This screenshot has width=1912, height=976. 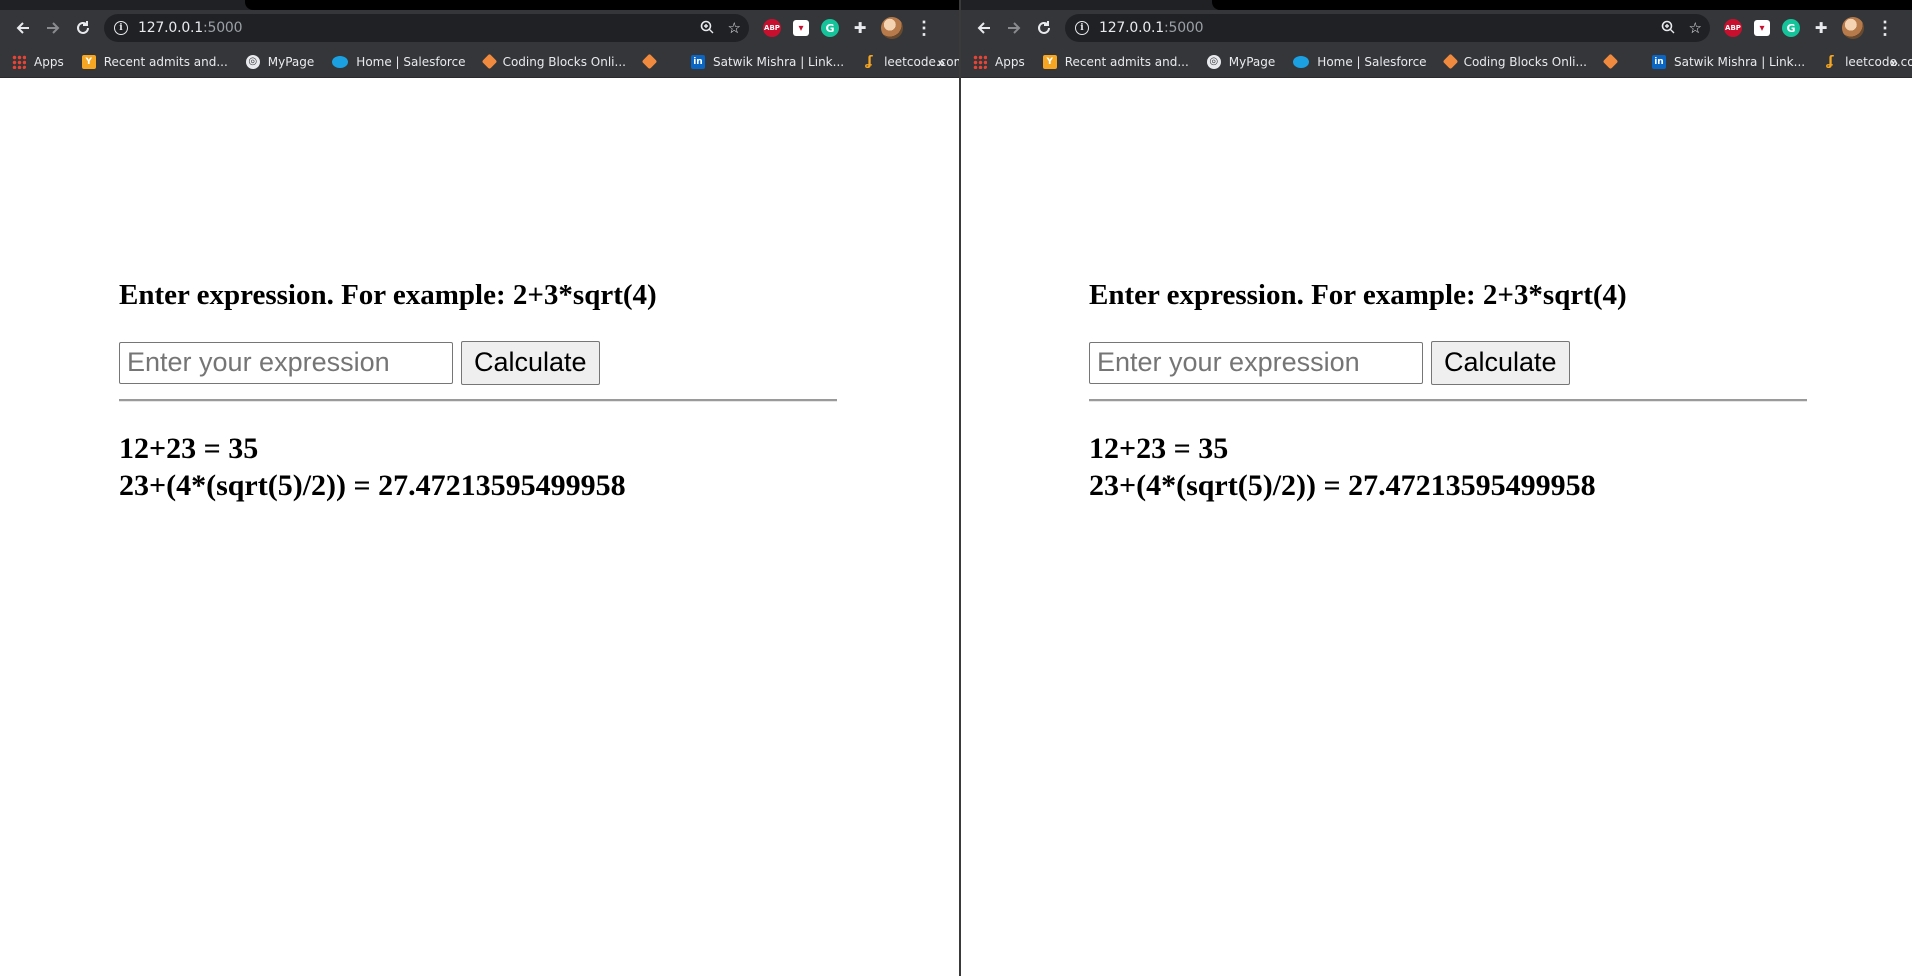 I want to click on bookmark-label: Home | Salesforce, so click(x=411, y=61).